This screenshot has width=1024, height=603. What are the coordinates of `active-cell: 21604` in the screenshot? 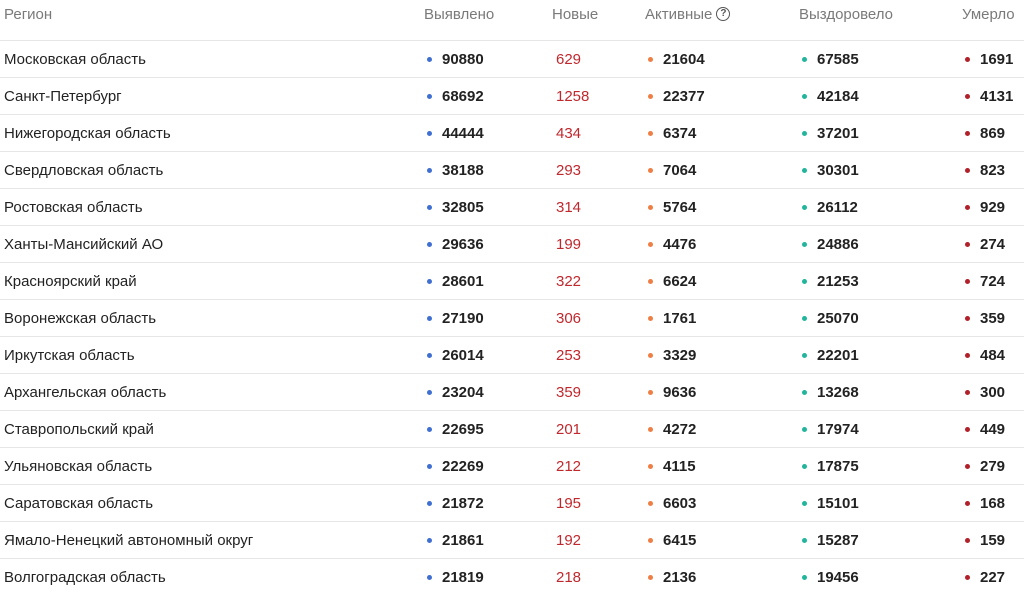 It's located at (676, 59).